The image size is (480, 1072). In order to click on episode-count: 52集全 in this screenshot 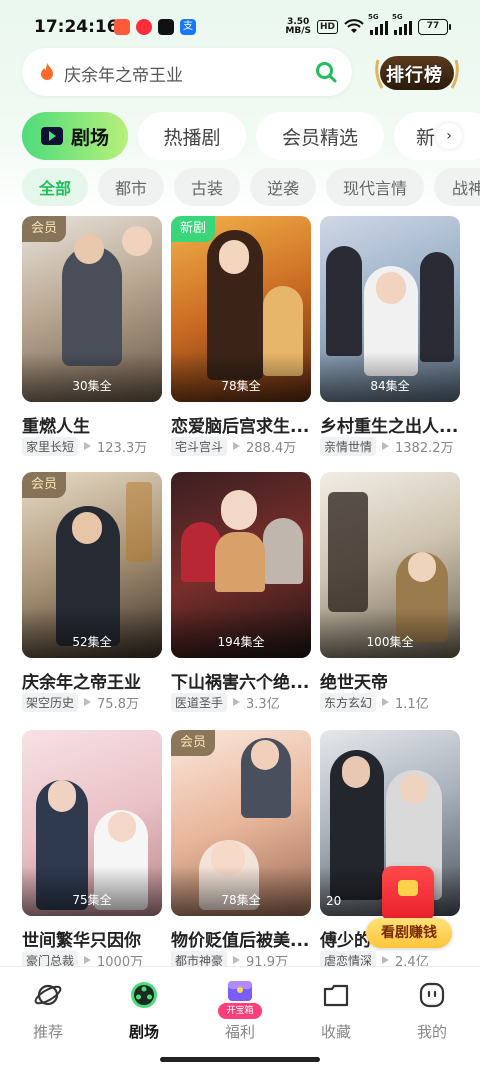, I will do `click(92, 642)`.